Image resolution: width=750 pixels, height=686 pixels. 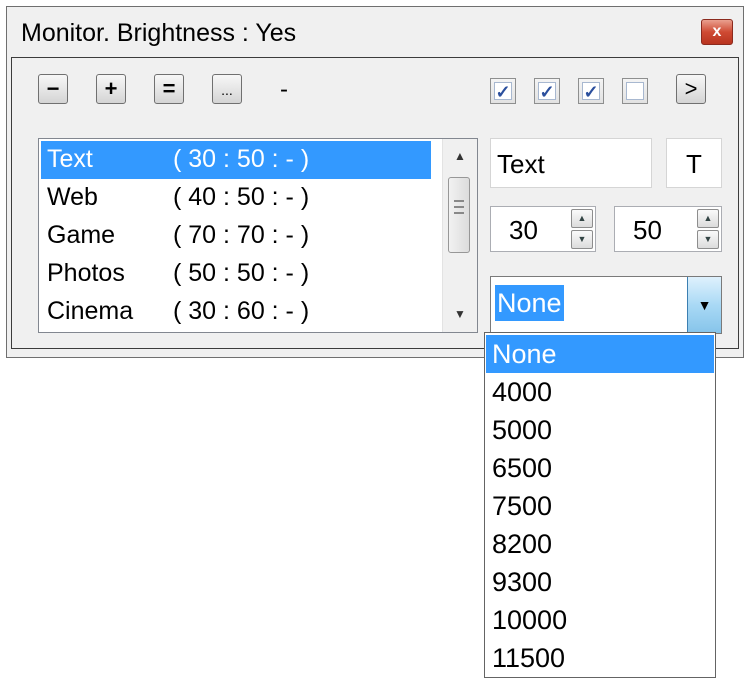 What do you see at coordinates (600, 468) in the screenshot?
I see `dropdown-option: 6500` at bounding box center [600, 468].